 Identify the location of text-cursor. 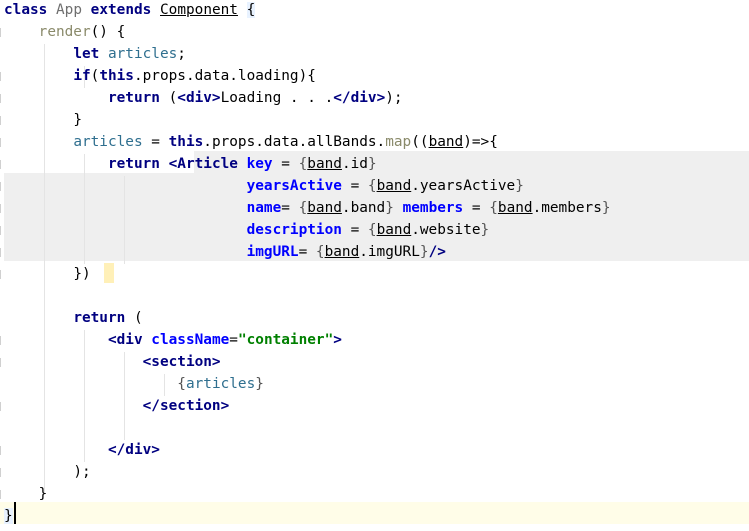
(15, 513).